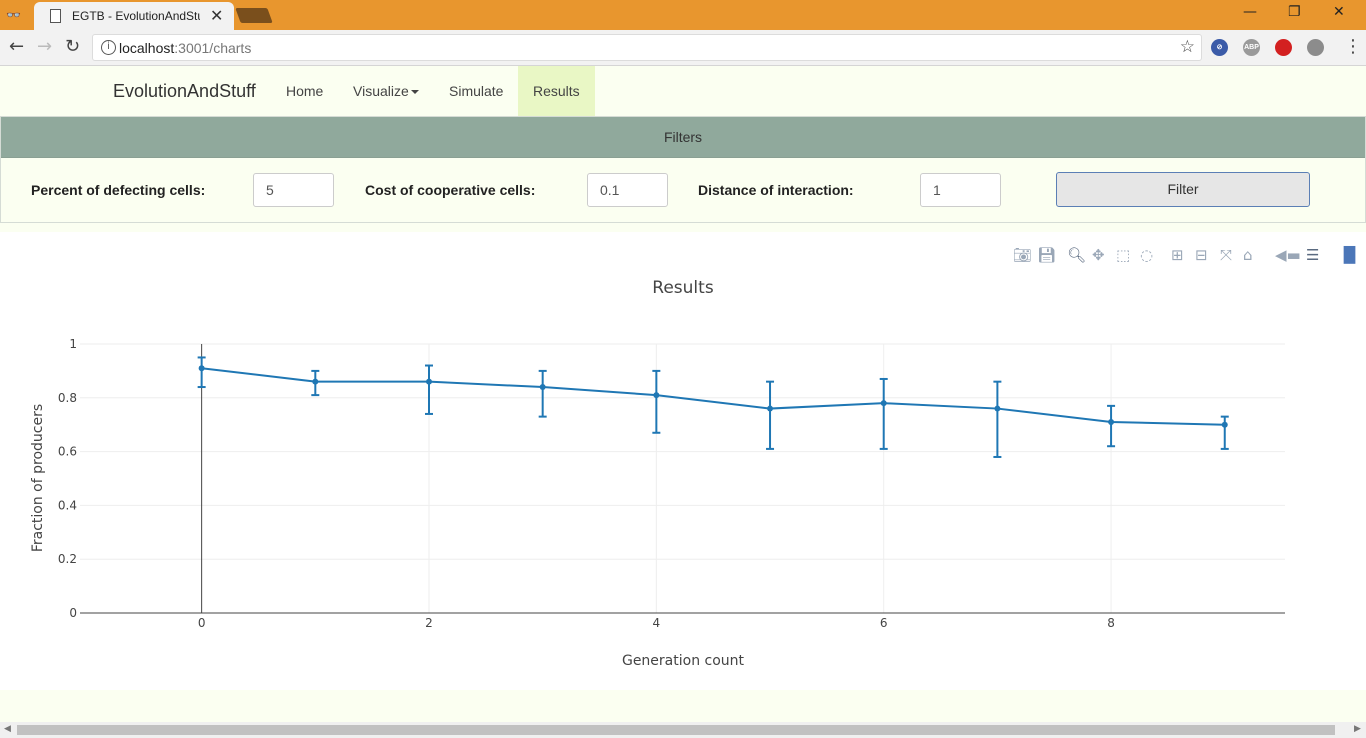 This screenshot has width=1366, height=738. What do you see at coordinates (293, 190) in the screenshot?
I see `percent-defecting-input: 5` at bounding box center [293, 190].